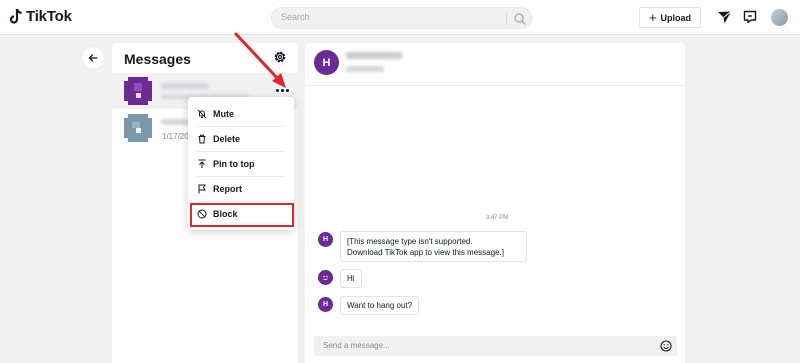 This screenshot has width=800, height=363. What do you see at coordinates (49, 16) in the screenshot?
I see `logo-text: TikTok` at bounding box center [49, 16].